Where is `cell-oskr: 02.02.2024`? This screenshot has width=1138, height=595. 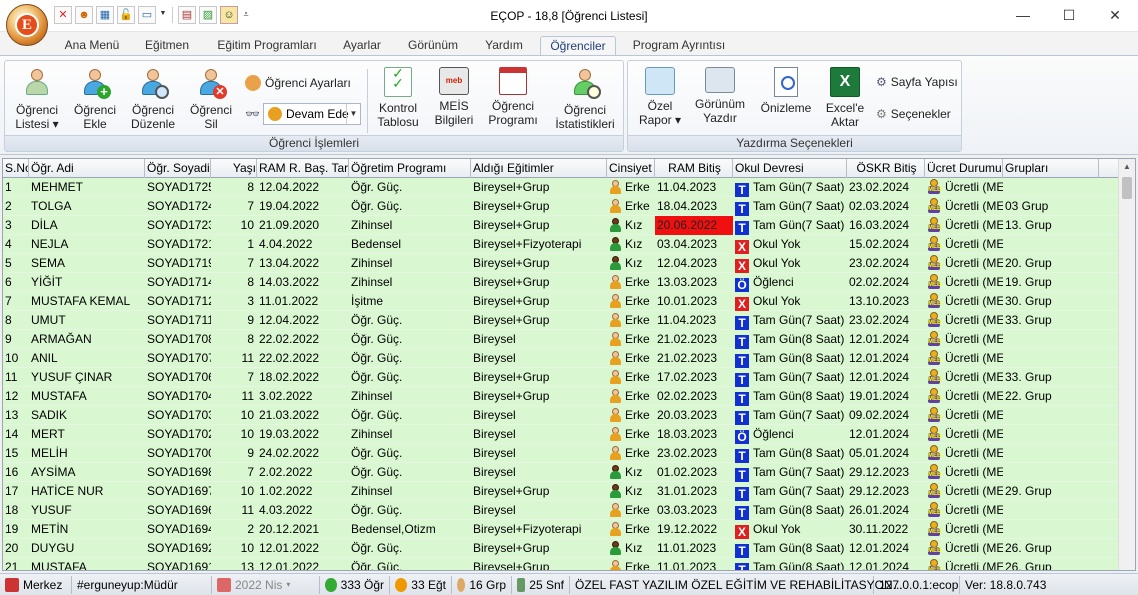
cell-oskr: 02.02.2024 is located at coordinates (879, 282).